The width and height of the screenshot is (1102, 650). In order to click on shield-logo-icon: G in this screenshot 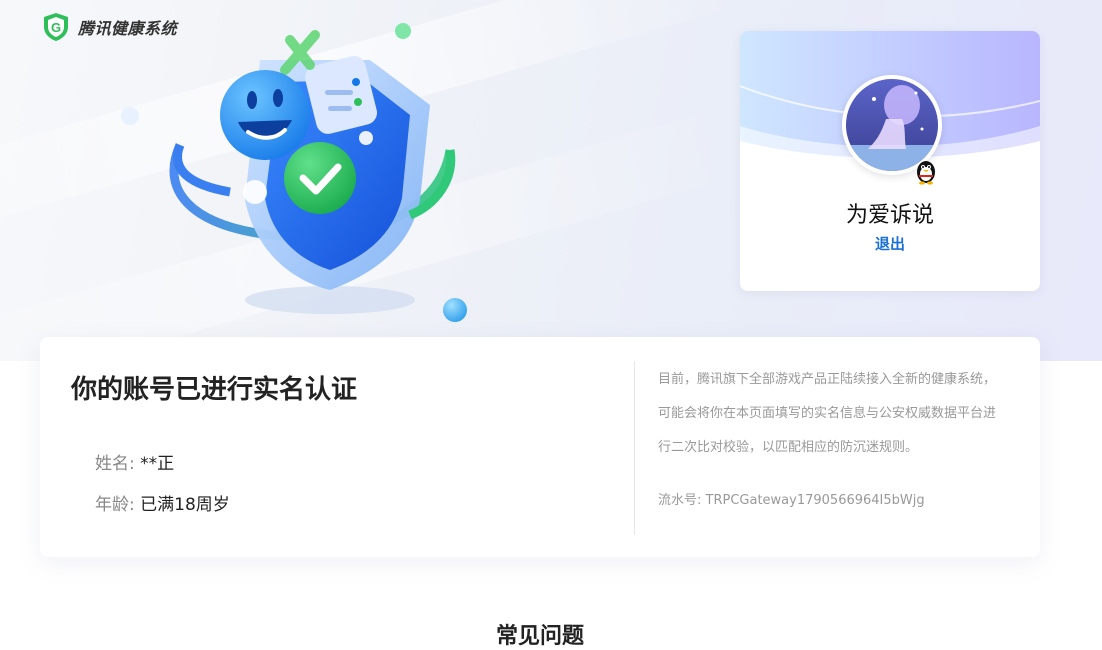, I will do `click(56, 27)`.